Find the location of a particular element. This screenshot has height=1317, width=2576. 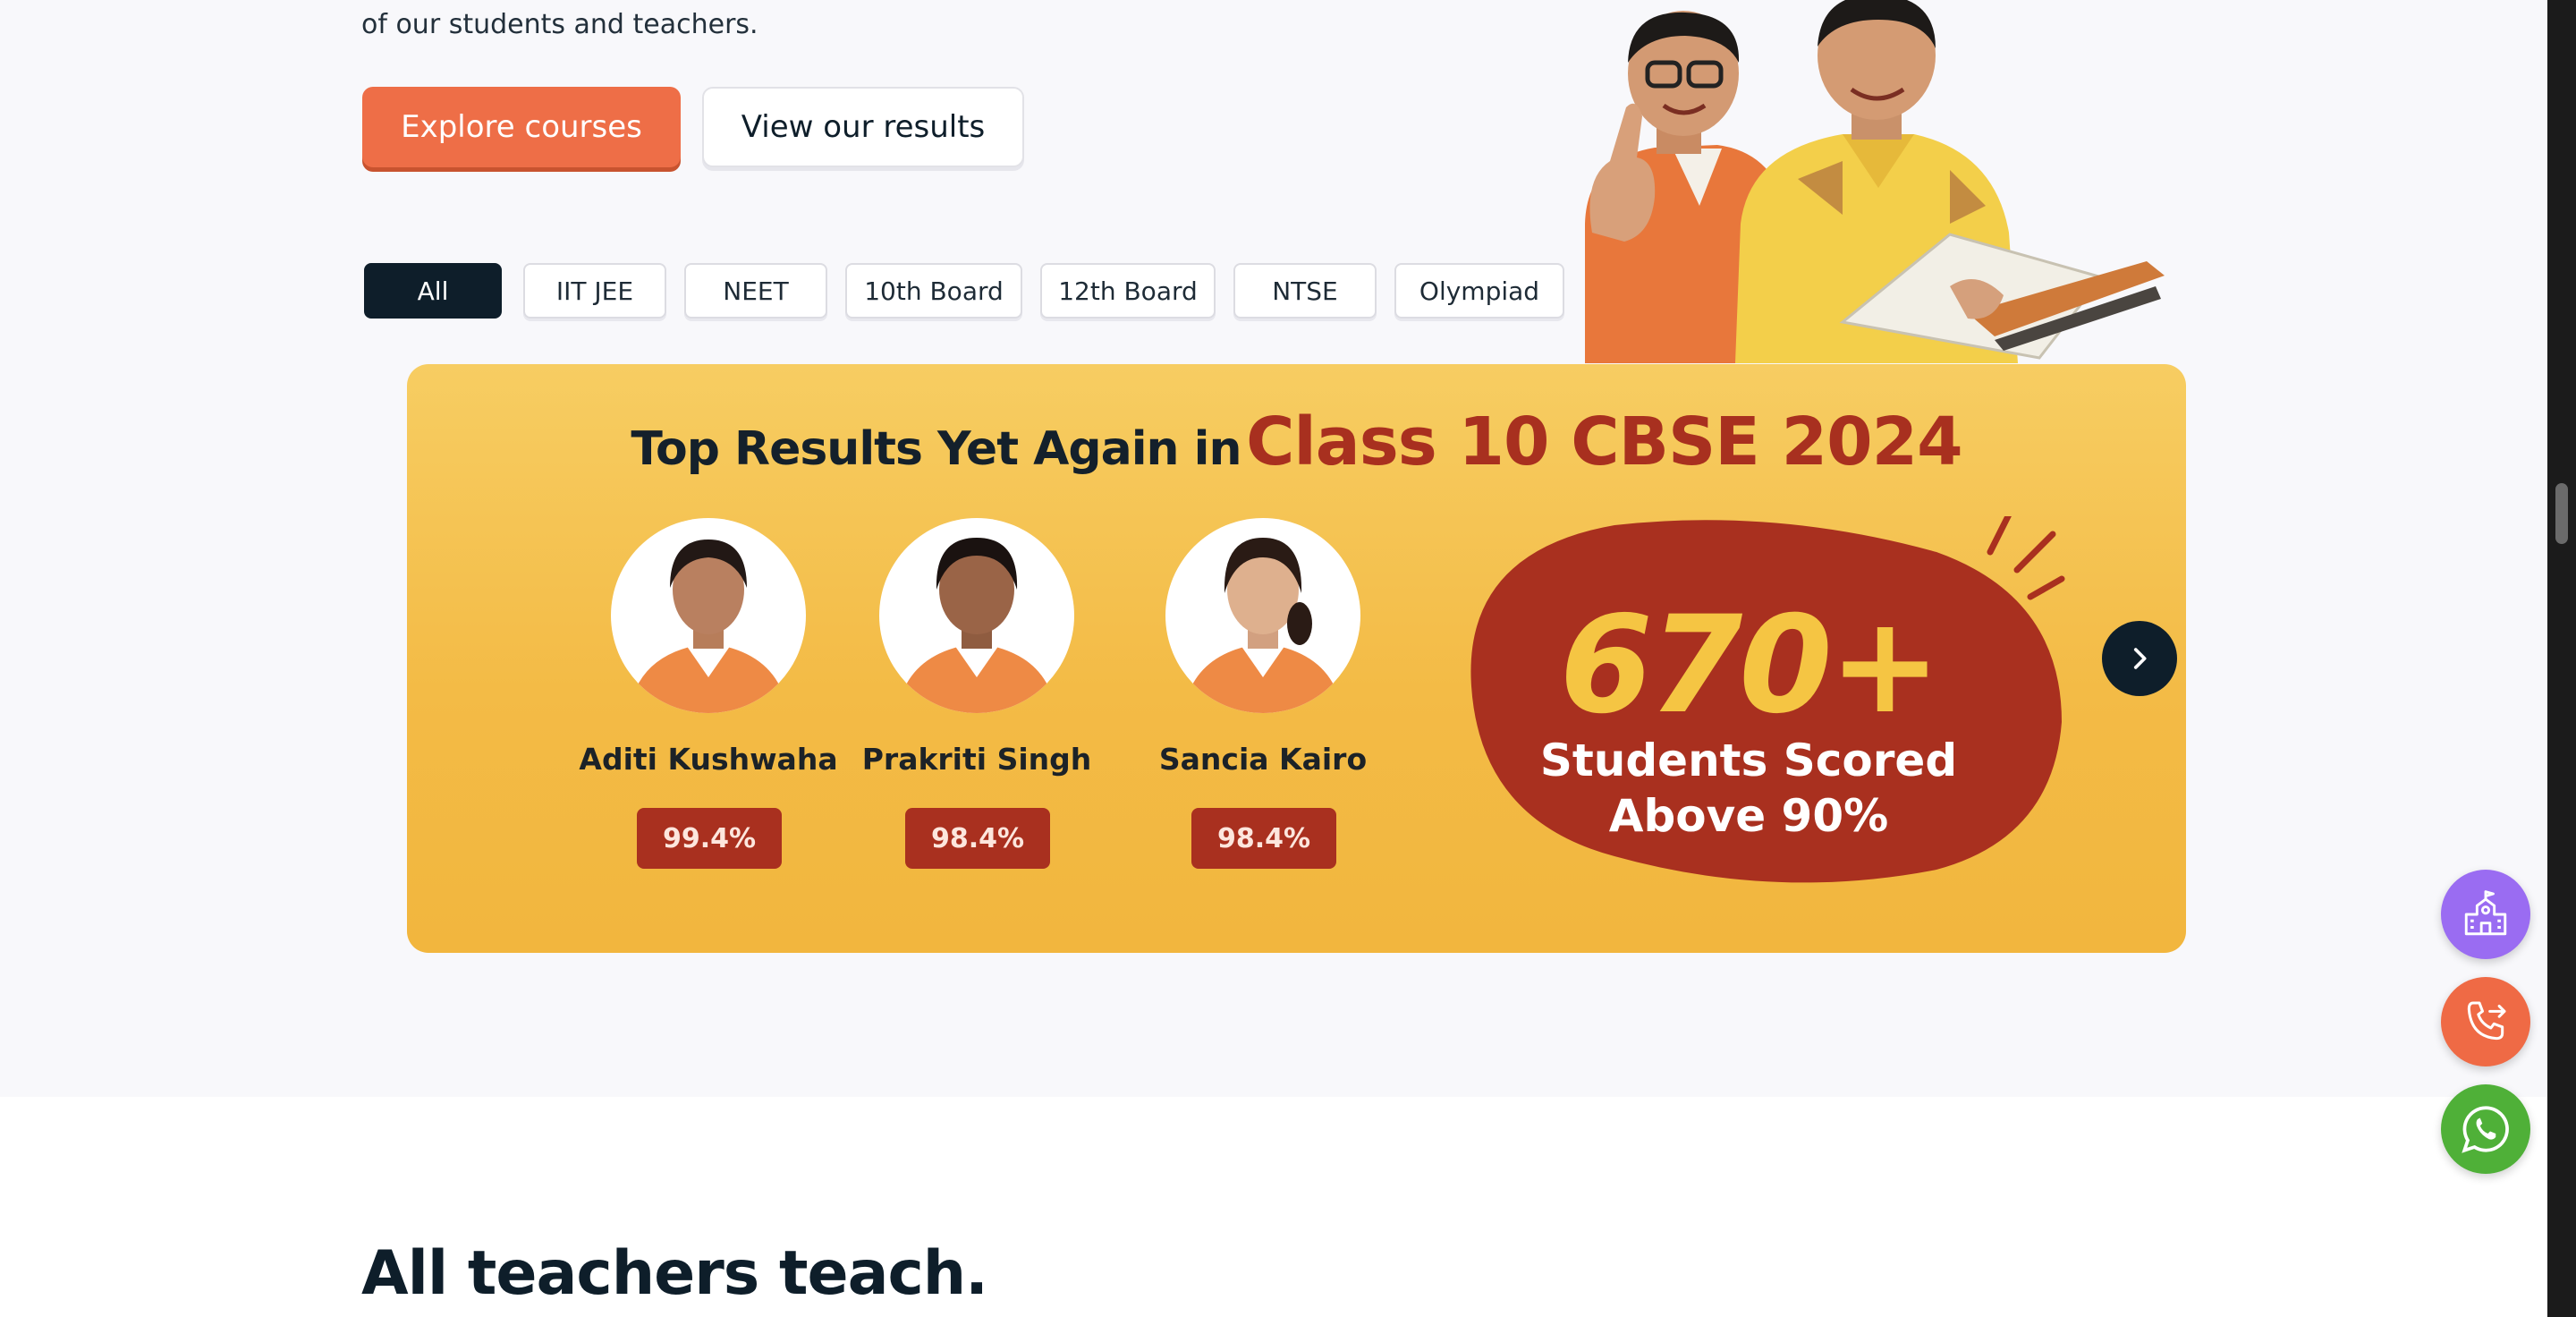

hero-intro-text: of our students and teachers. is located at coordinates (559, 24).